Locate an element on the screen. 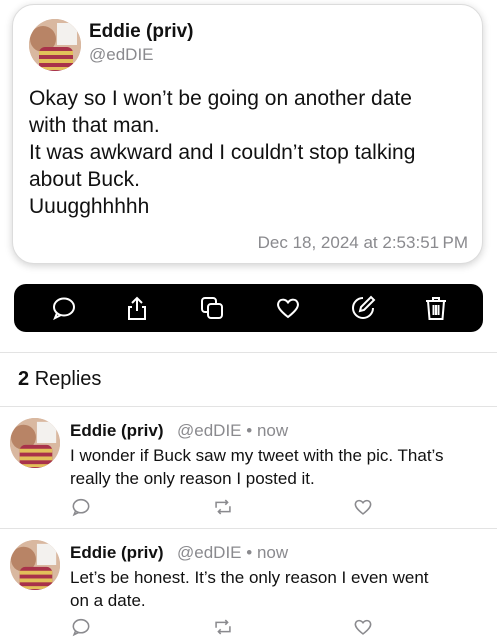 The height and width of the screenshot is (640, 497). post-action-toolbar is located at coordinates (248, 308).